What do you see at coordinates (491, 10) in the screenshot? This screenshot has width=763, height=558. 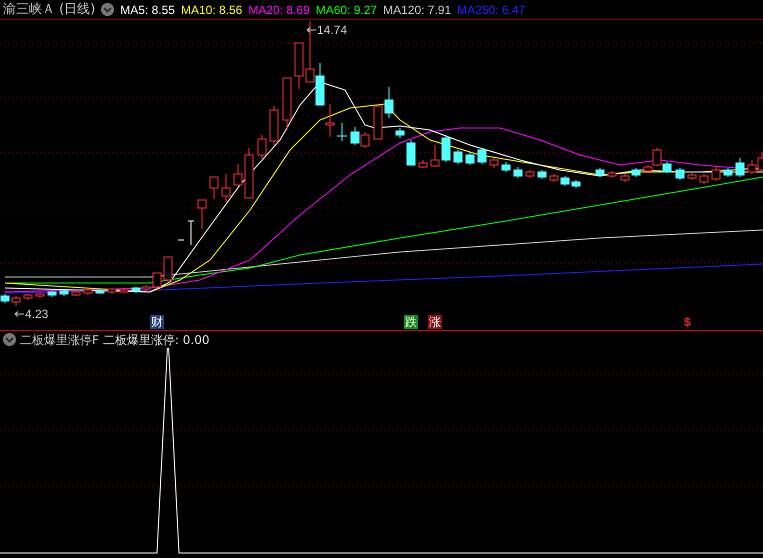 I see `moving-average-reading: MA250: 6.47` at bounding box center [491, 10].